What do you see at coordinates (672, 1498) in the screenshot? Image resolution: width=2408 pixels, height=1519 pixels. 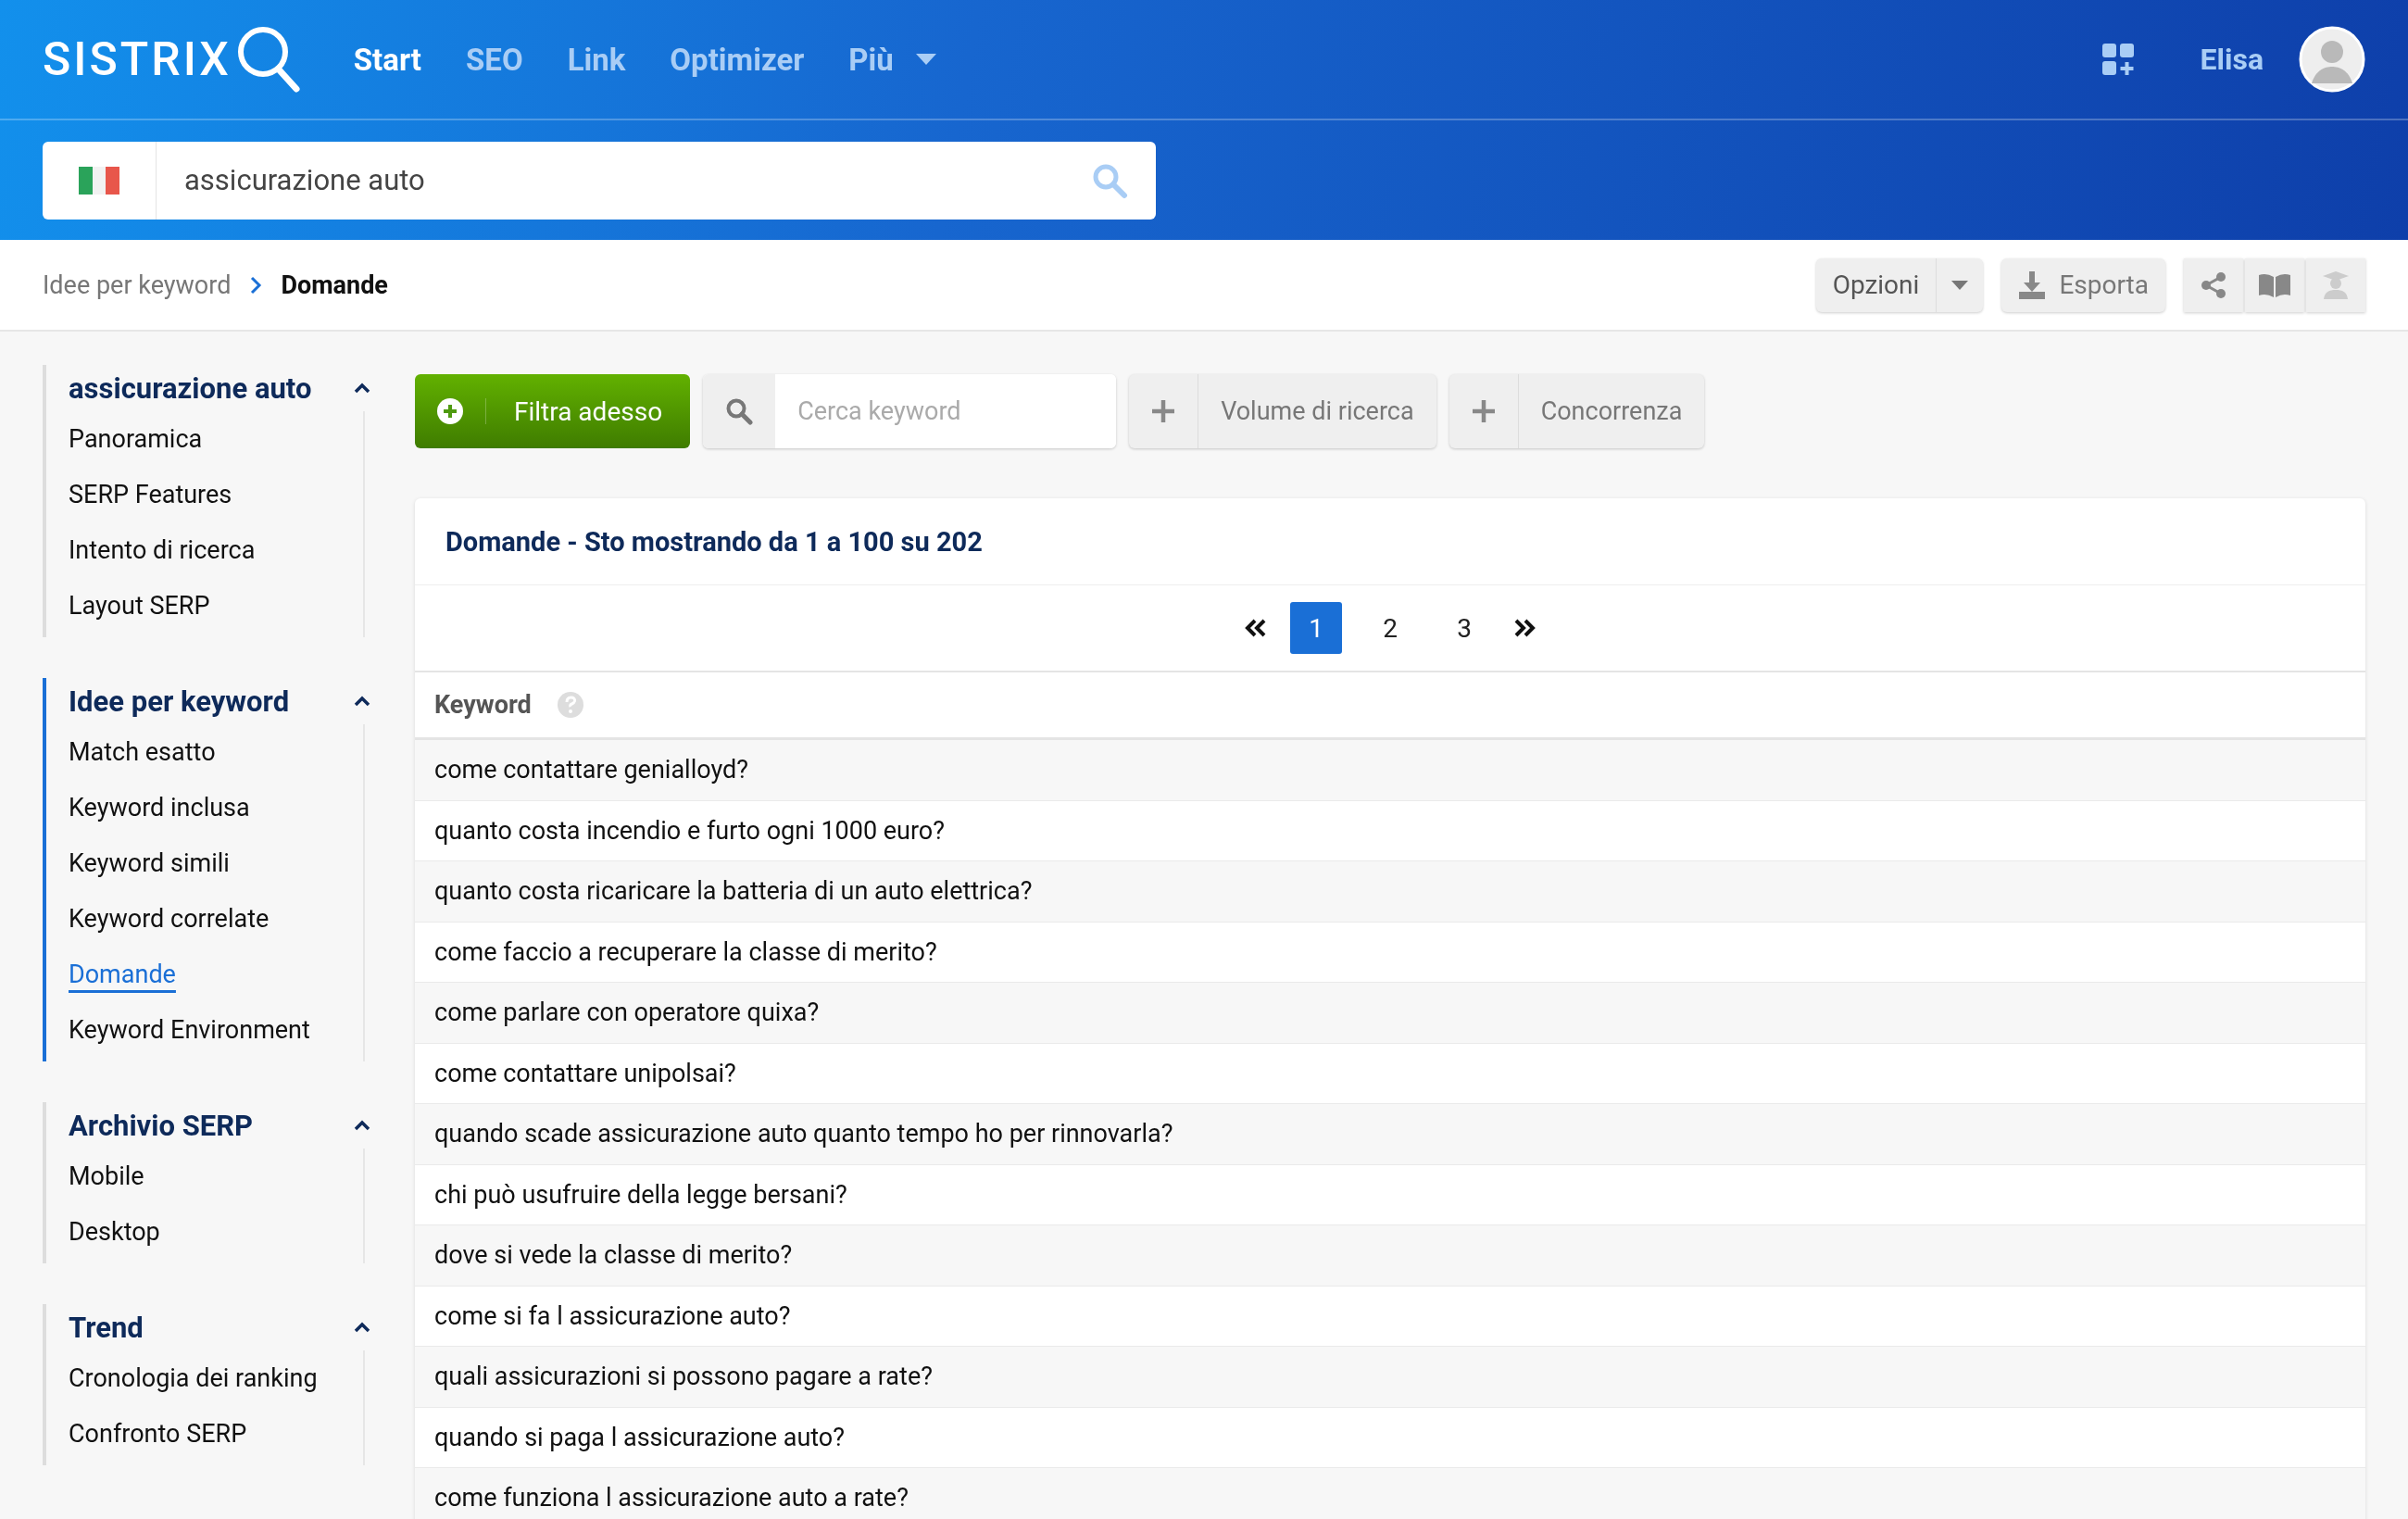 I see `table-cell: come funziona l assicurazione auto a rate?` at bounding box center [672, 1498].